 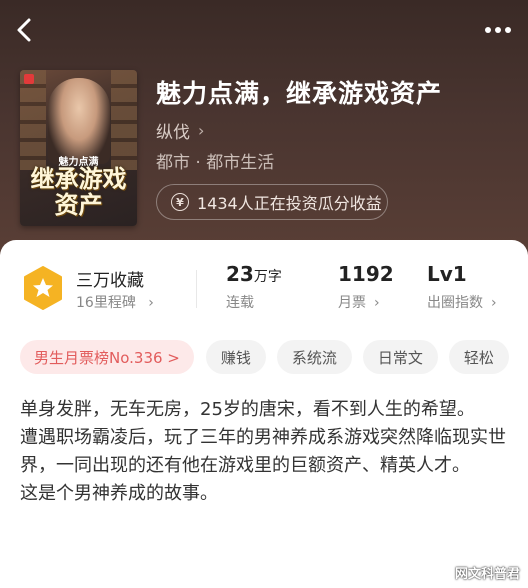 I want to click on favorites-title: 三万收藏, so click(x=110, y=281).